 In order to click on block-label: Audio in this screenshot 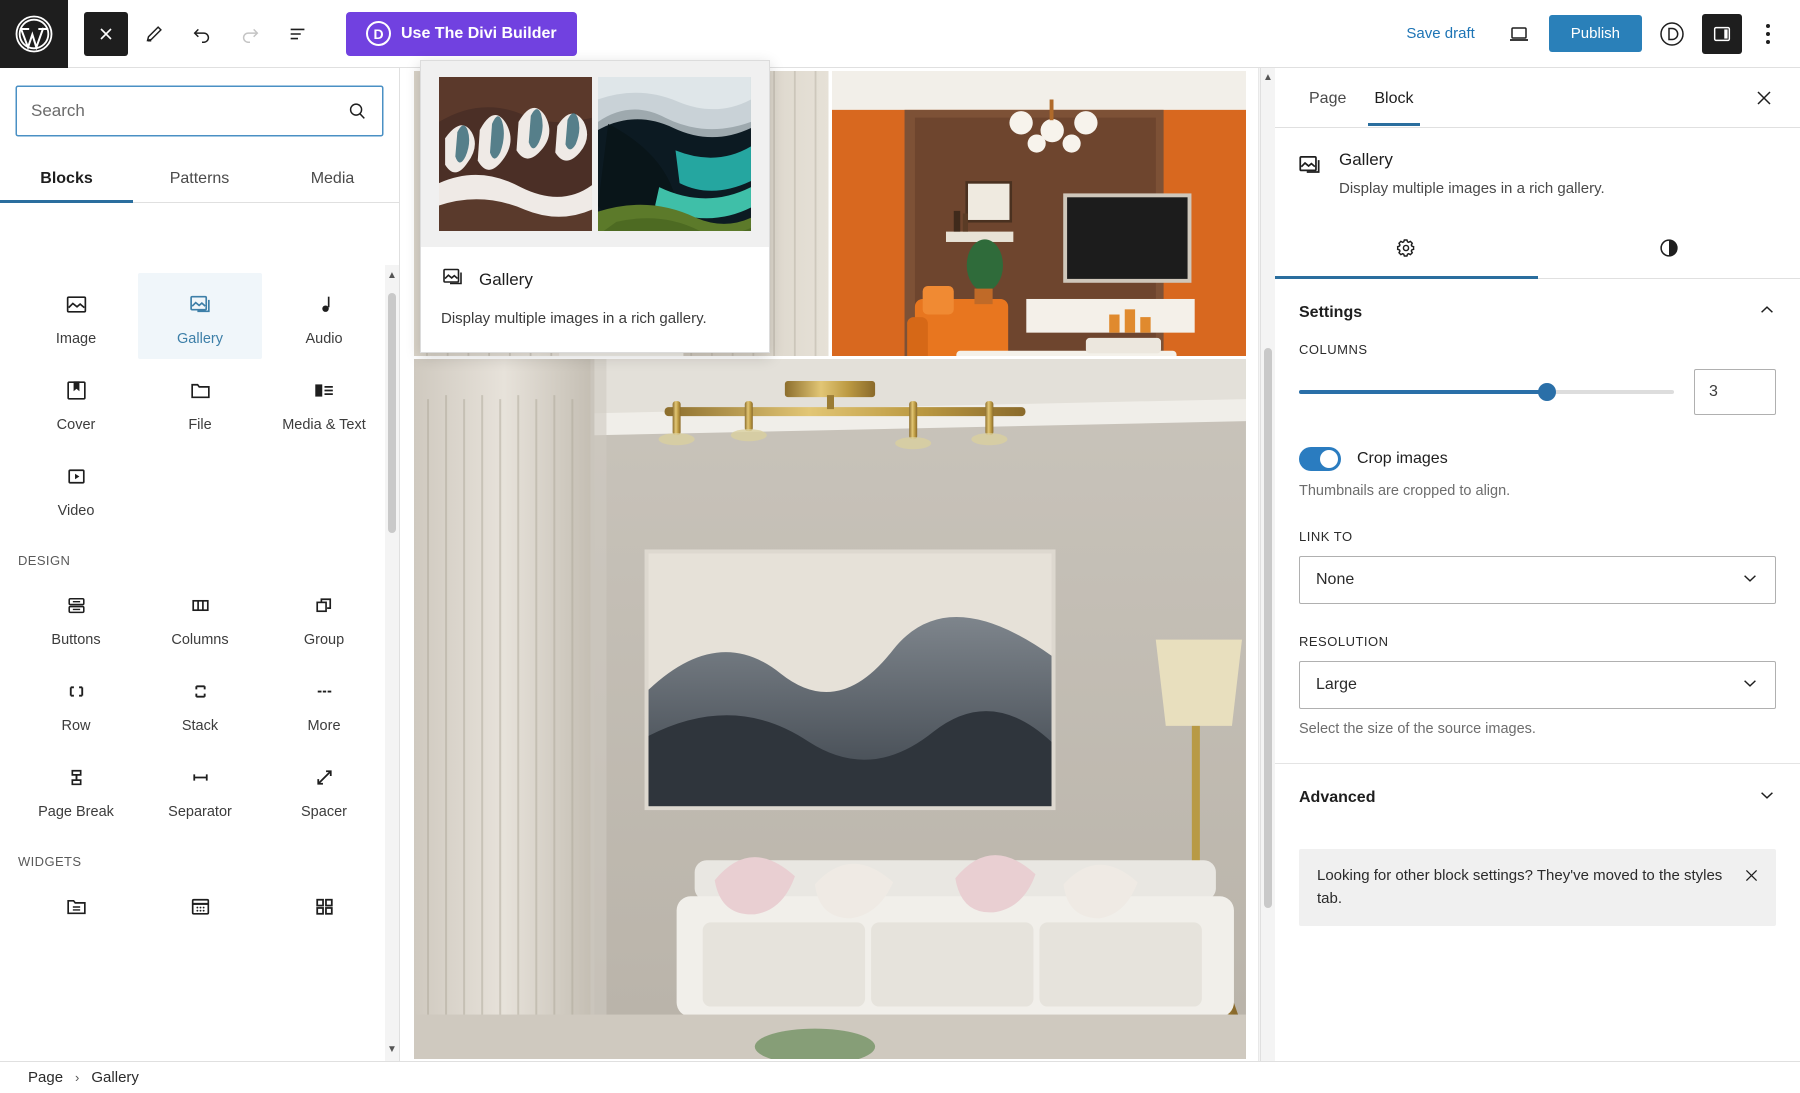, I will do `click(324, 339)`.